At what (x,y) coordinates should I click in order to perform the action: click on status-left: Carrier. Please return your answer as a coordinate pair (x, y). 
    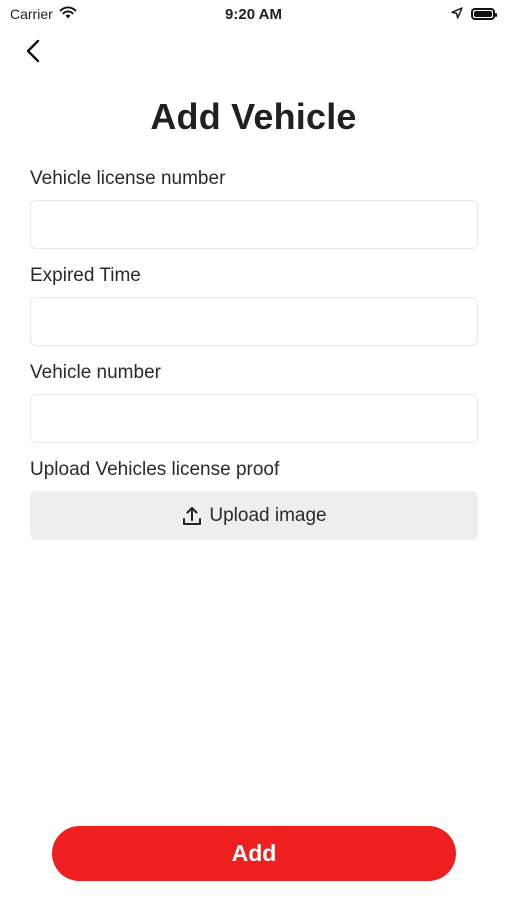
    Looking at the image, I should click on (43, 14).